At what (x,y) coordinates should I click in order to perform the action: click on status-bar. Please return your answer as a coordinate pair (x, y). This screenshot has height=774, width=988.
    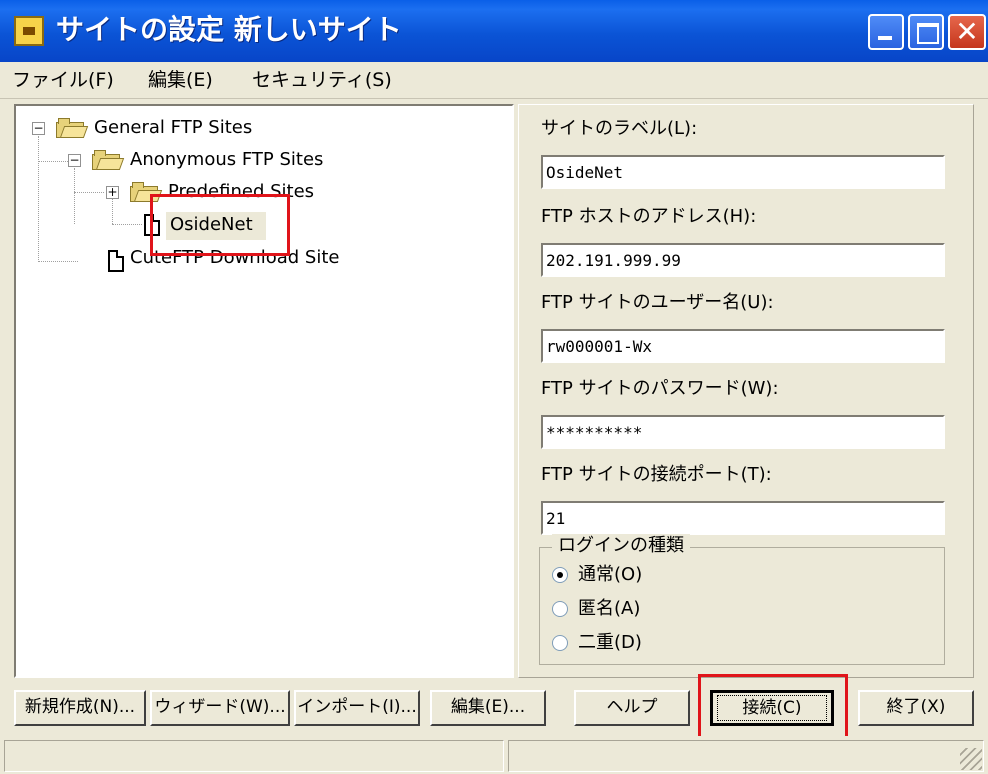
    Looking at the image, I should click on (494, 755).